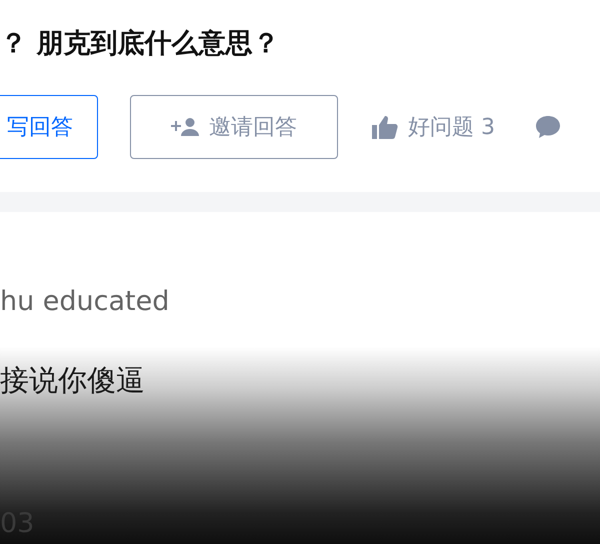 Image resolution: width=600 pixels, height=544 pixels. I want to click on thumbs-up-icon, so click(385, 127).